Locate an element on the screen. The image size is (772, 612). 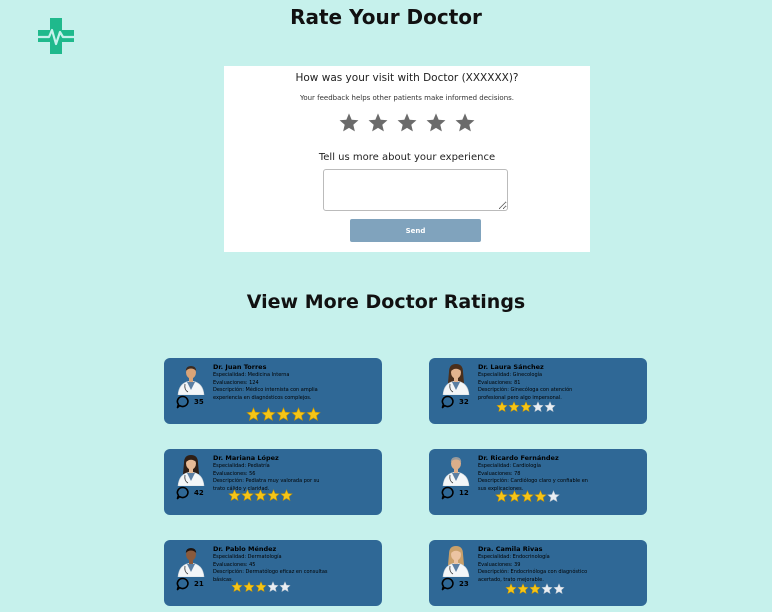
star-rating-input is located at coordinates (407, 123).